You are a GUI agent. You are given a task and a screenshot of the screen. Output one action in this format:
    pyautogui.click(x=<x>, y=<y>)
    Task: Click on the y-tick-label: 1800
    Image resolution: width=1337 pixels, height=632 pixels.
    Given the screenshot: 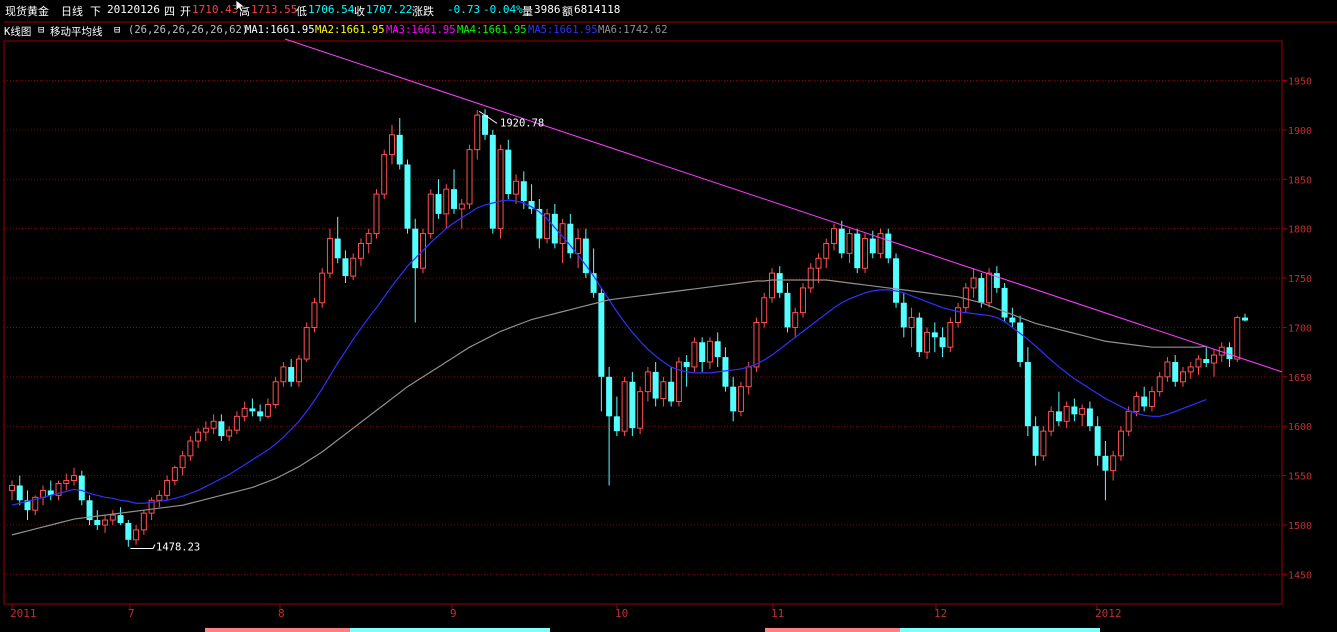 What is the action you would take?
    pyautogui.click(x=1300, y=230)
    